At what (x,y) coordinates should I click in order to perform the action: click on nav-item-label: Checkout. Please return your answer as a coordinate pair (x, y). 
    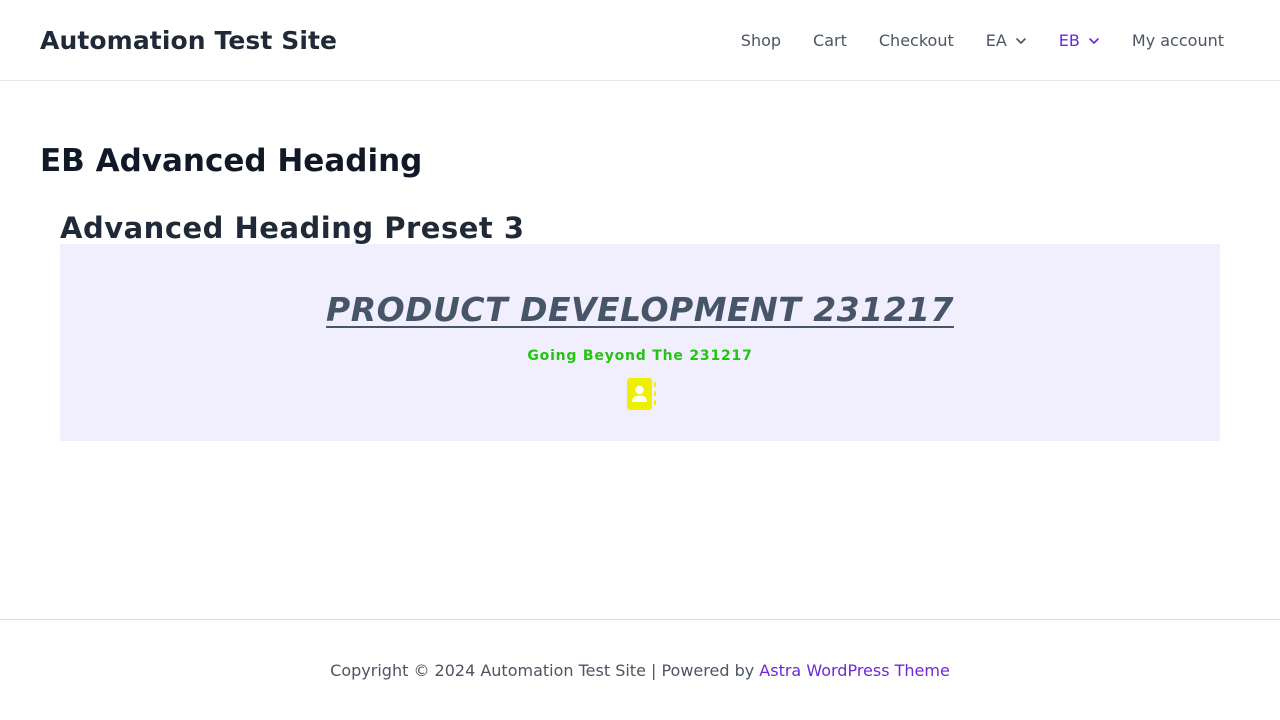
    Looking at the image, I should click on (916, 40).